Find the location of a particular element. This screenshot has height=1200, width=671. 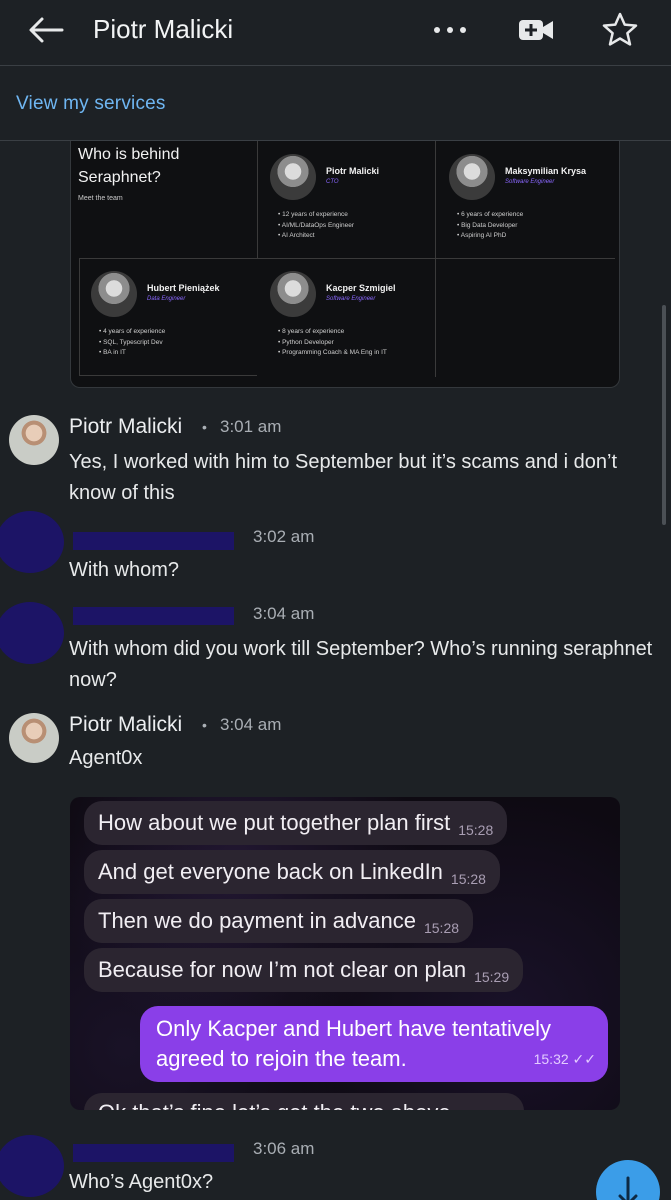

member-point: AI Architect is located at coordinates (316, 236).